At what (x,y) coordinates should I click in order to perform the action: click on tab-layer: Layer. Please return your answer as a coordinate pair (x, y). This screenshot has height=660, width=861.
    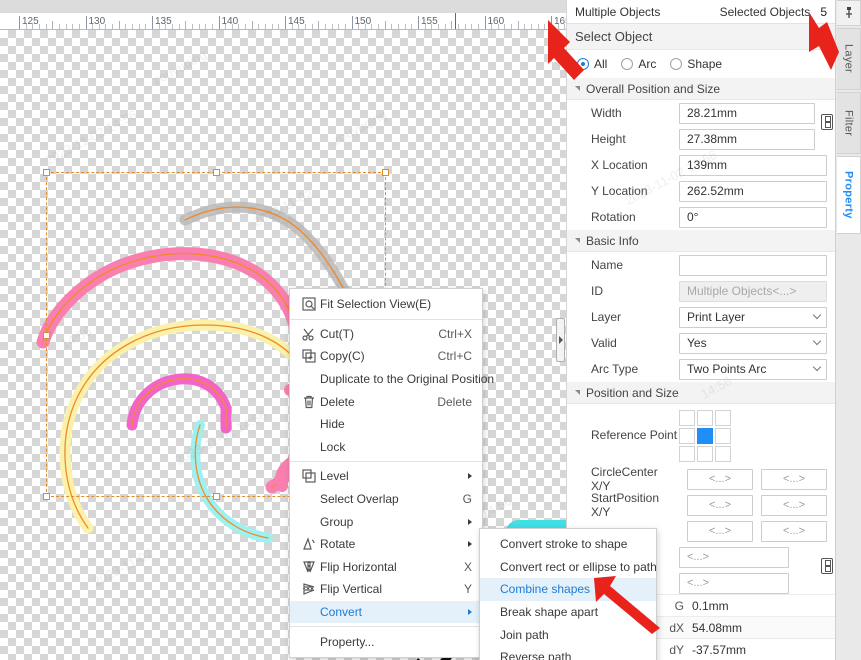
    Looking at the image, I should click on (849, 59).